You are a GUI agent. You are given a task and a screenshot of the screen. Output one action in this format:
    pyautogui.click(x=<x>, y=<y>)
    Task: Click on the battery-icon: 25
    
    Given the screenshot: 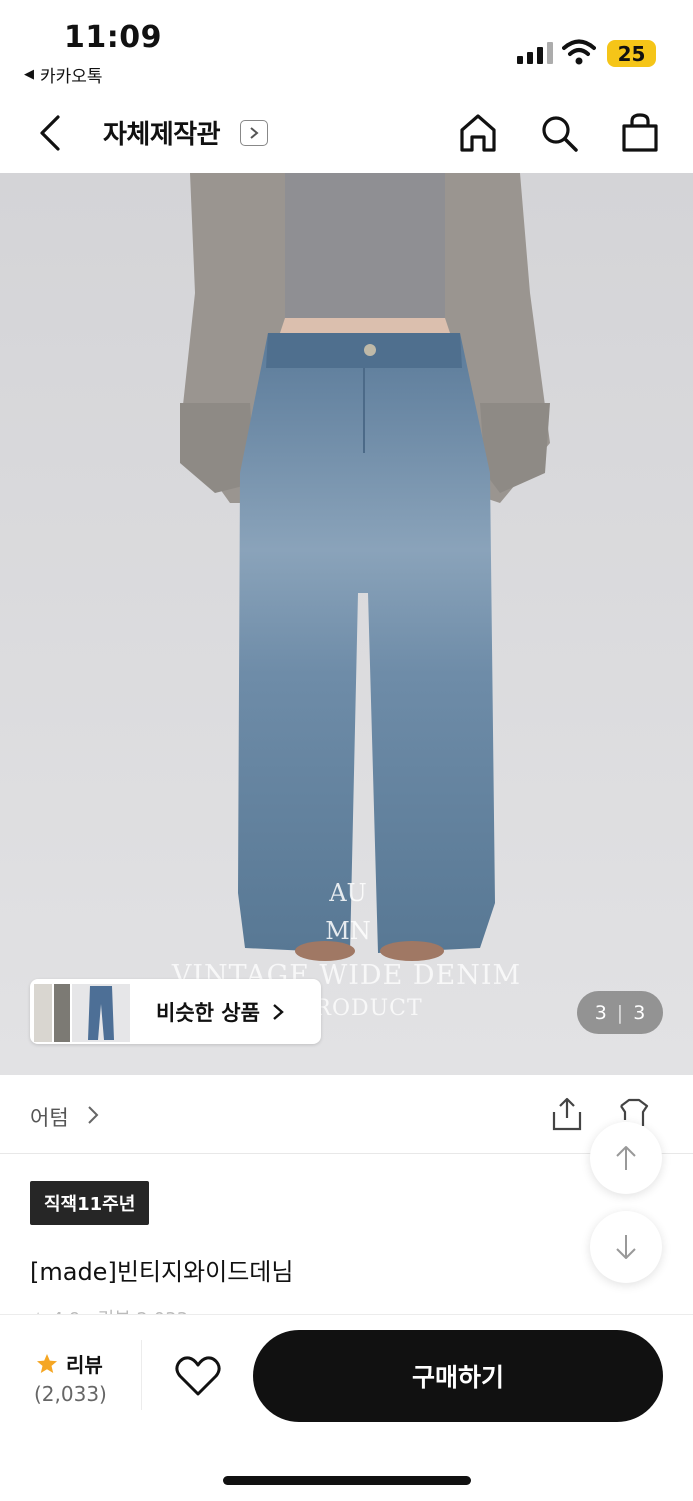 What is the action you would take?
    pyautogui.click(x=631, y=53)
    